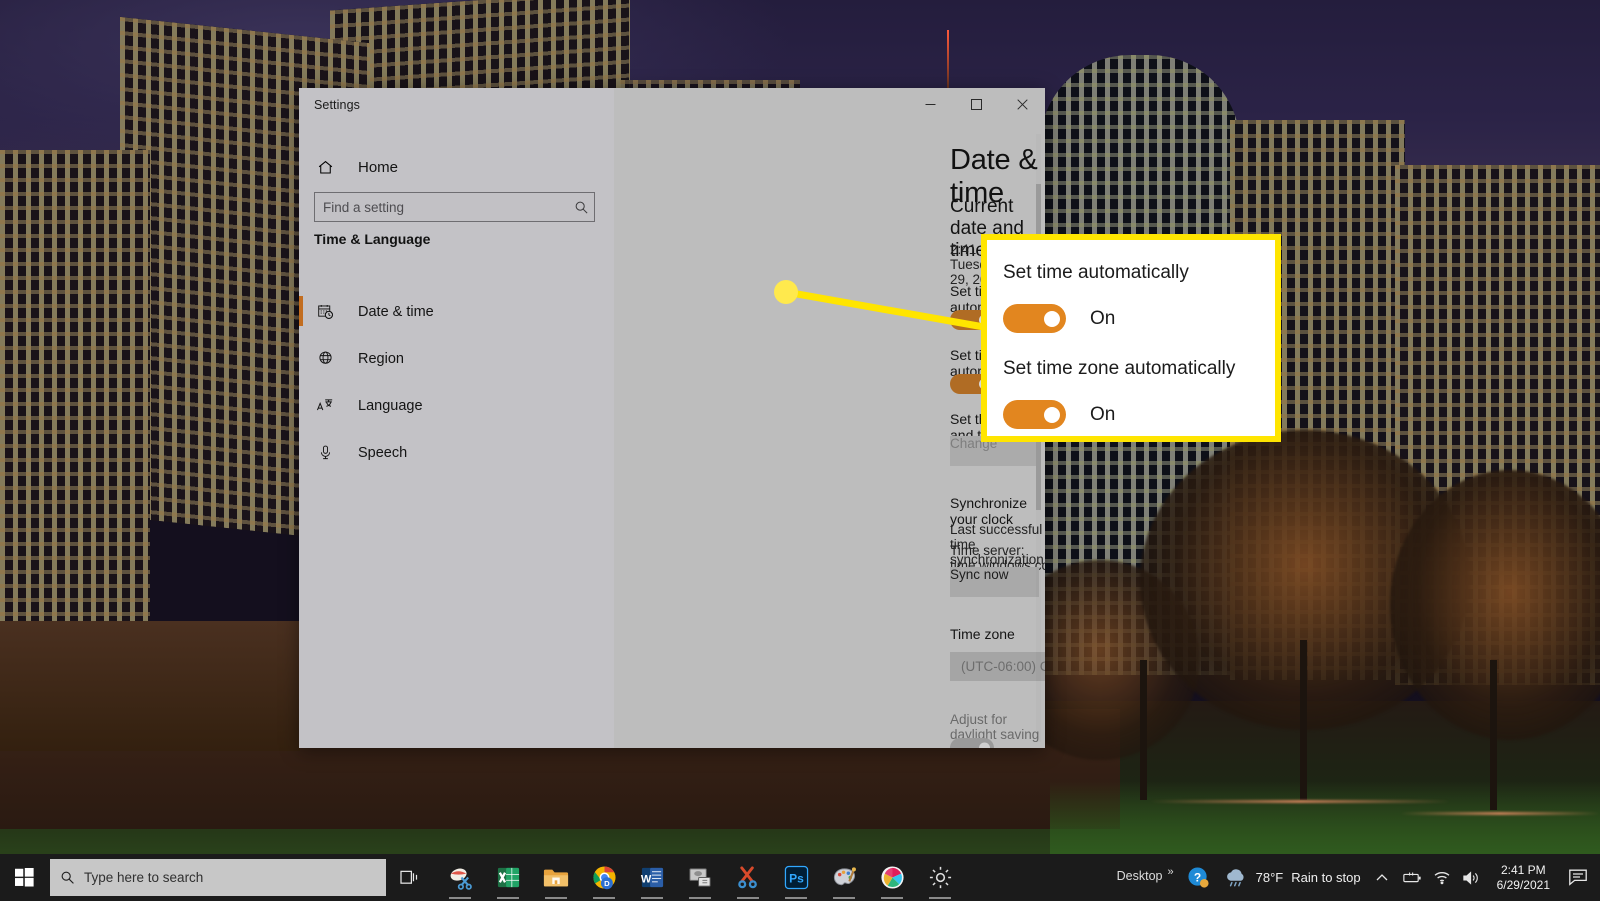 Image resolution: width=1600 pixels, height=901 pixels. Describe the element at coordinates (607, 883) in the screenshot. I see `svg-text: D` at that location.